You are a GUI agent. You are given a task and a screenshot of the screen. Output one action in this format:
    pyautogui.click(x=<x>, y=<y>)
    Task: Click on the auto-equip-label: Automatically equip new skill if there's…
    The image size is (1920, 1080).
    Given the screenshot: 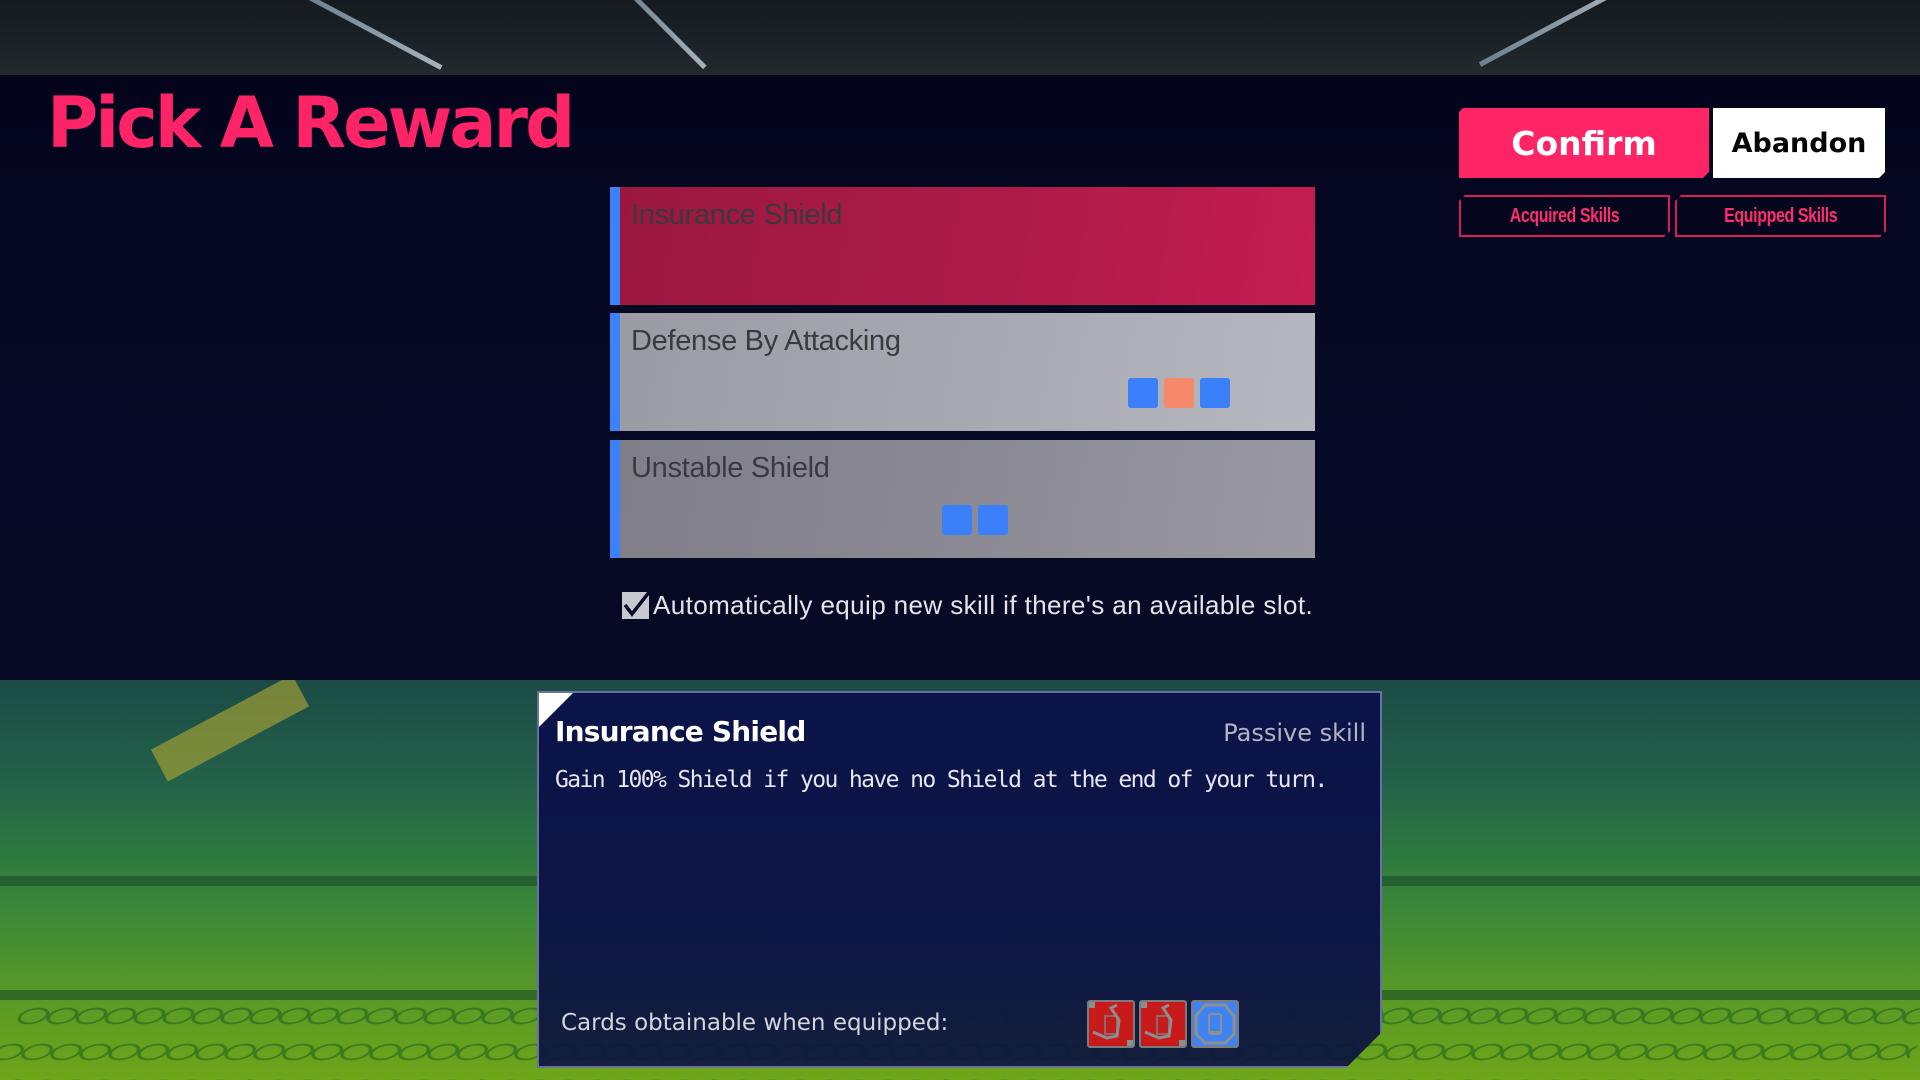 What is the action you would take?
    pyautogui.click(x=983, y=605)
    